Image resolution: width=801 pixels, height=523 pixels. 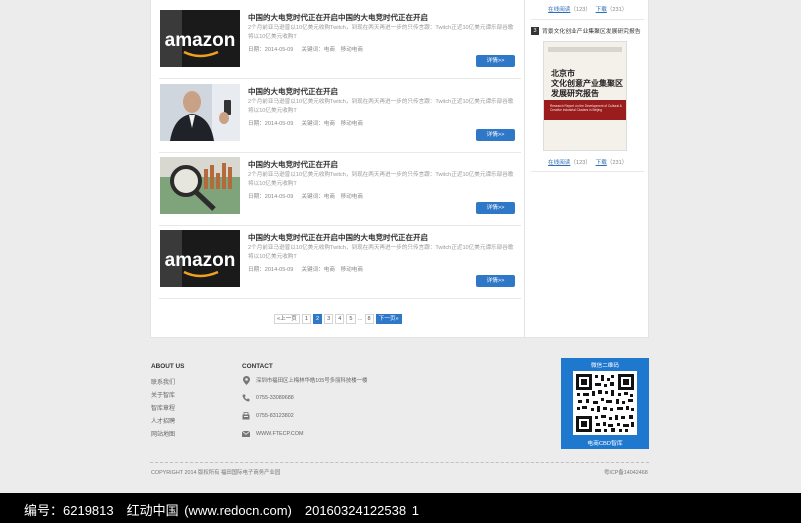 I want to click on pagination: «上一页 1 2 3 4 5 ... 8 下一页», so click(x=338, y=319).